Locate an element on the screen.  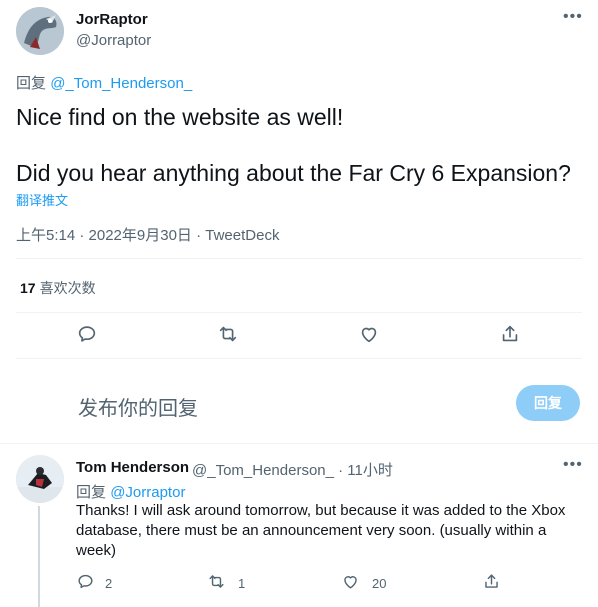
author-name: JorRaptor is located at coordinates (112, 19).